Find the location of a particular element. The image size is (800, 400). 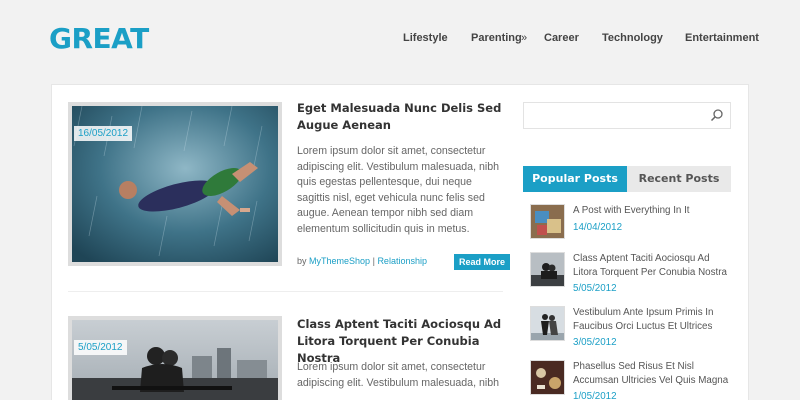

post-date-badge: 5/05/2012 is located at coordinates (100, 347).